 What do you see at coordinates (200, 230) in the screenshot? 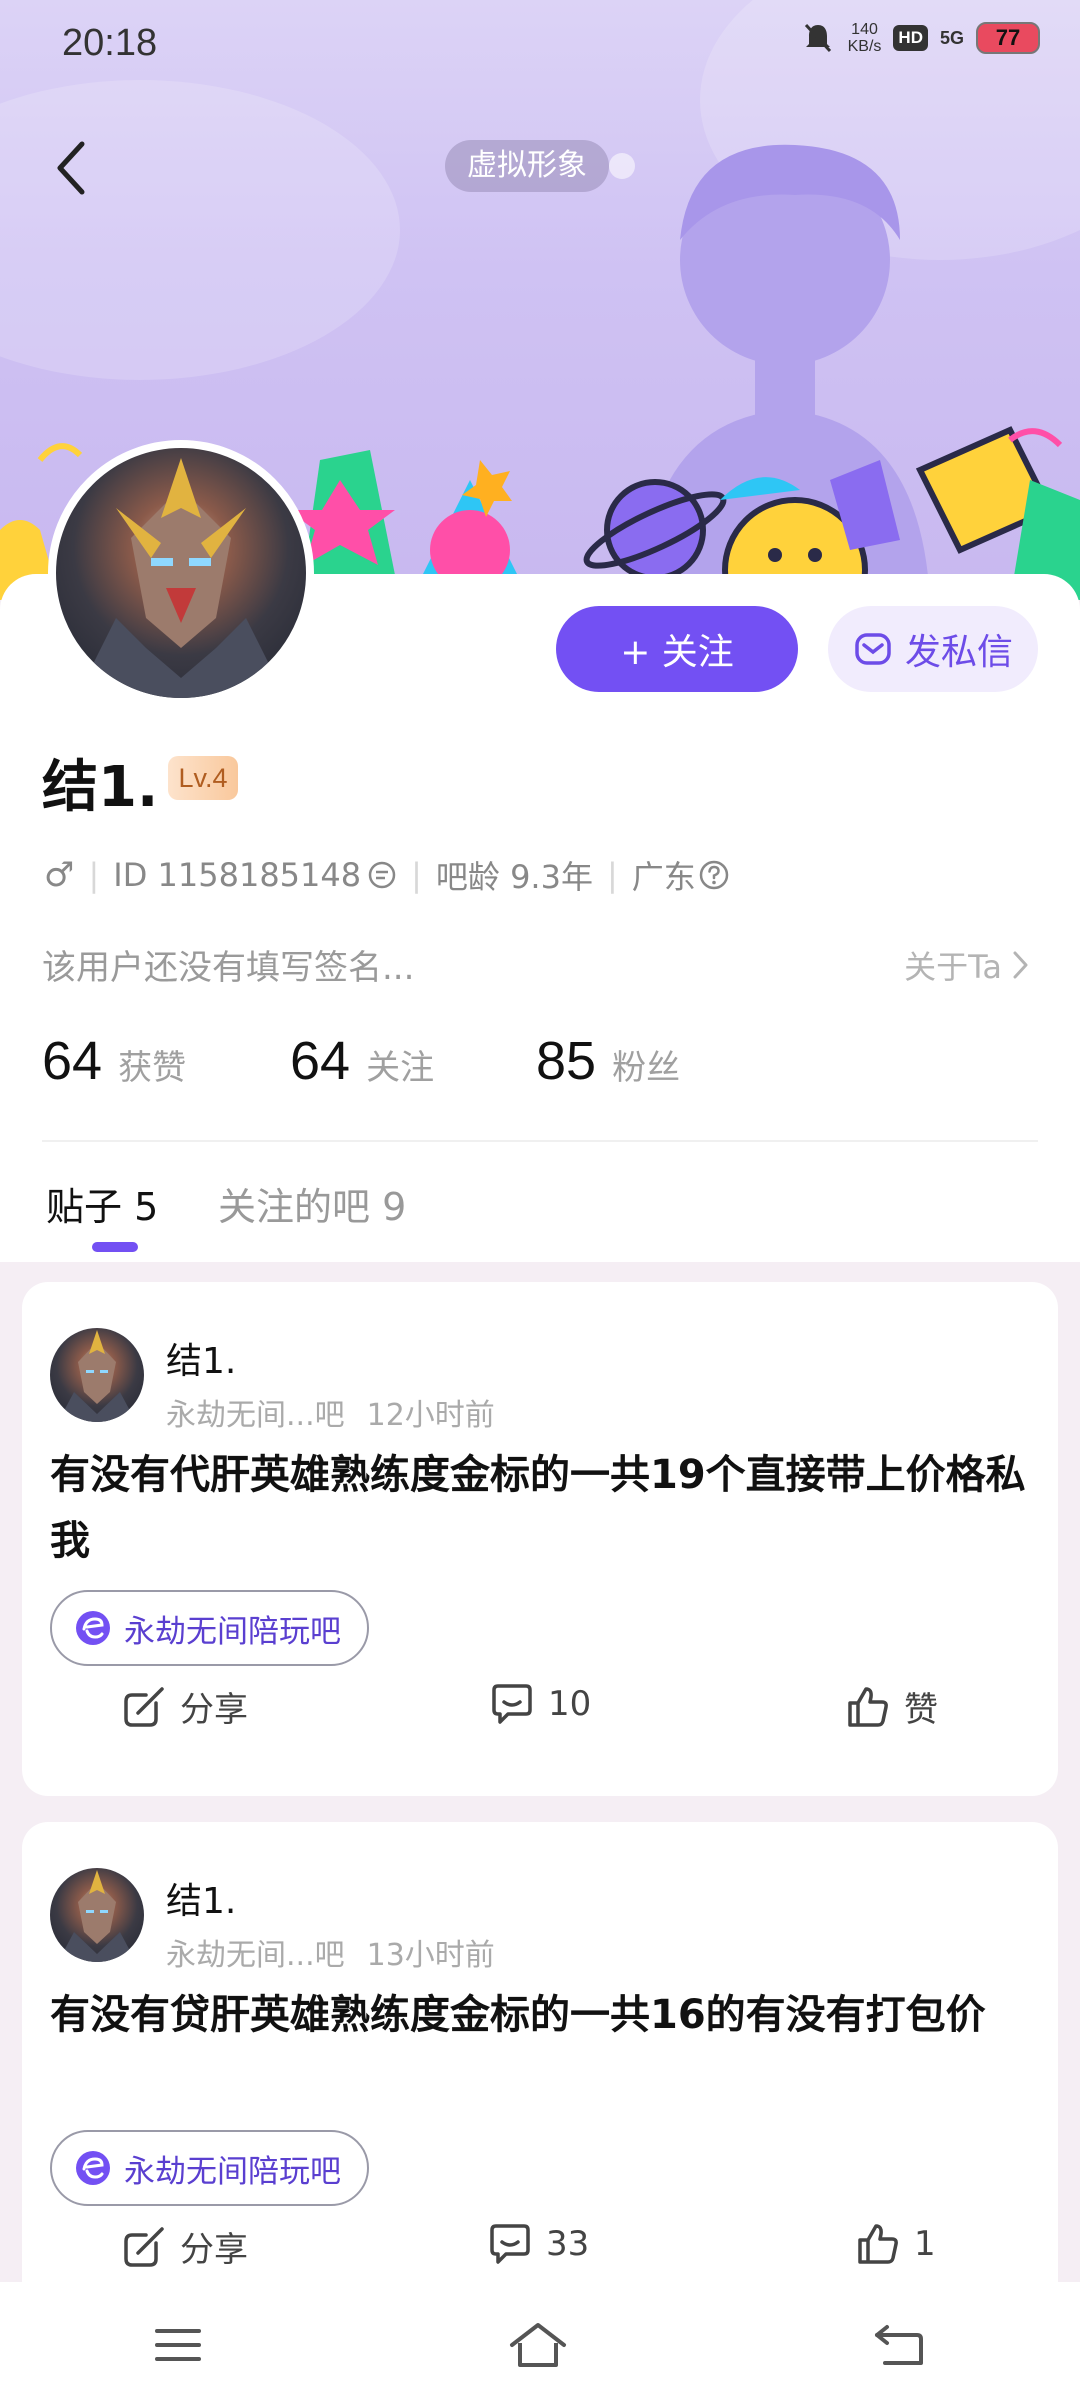
I see `banner-swirl` at bounding box center [200, 230].